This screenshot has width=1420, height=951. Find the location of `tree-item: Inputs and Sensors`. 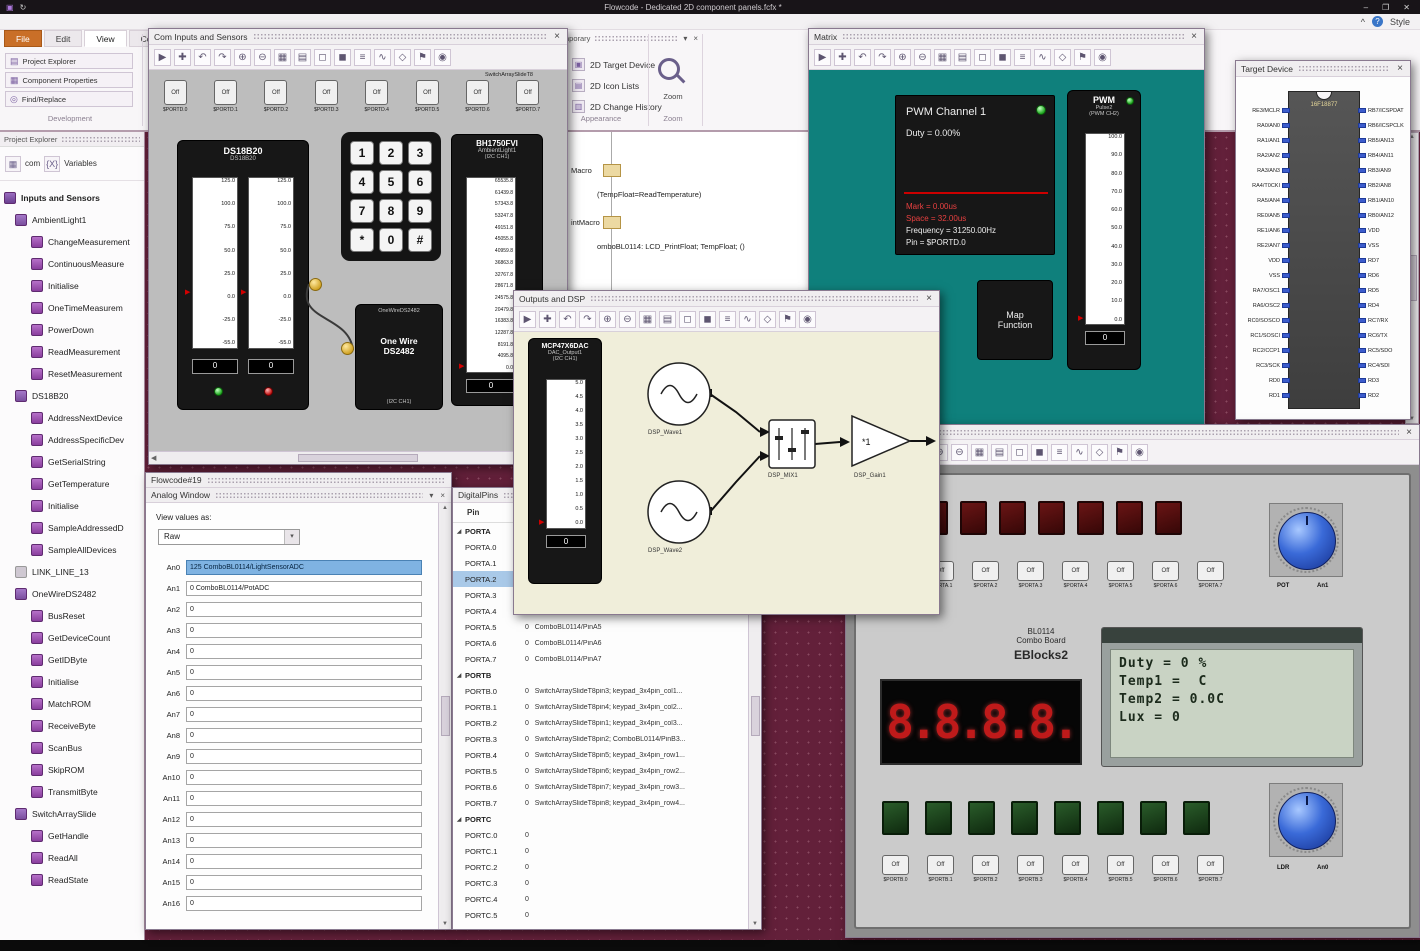

tree-item: Inputs and Sensors is located at coordinates (72, 198).